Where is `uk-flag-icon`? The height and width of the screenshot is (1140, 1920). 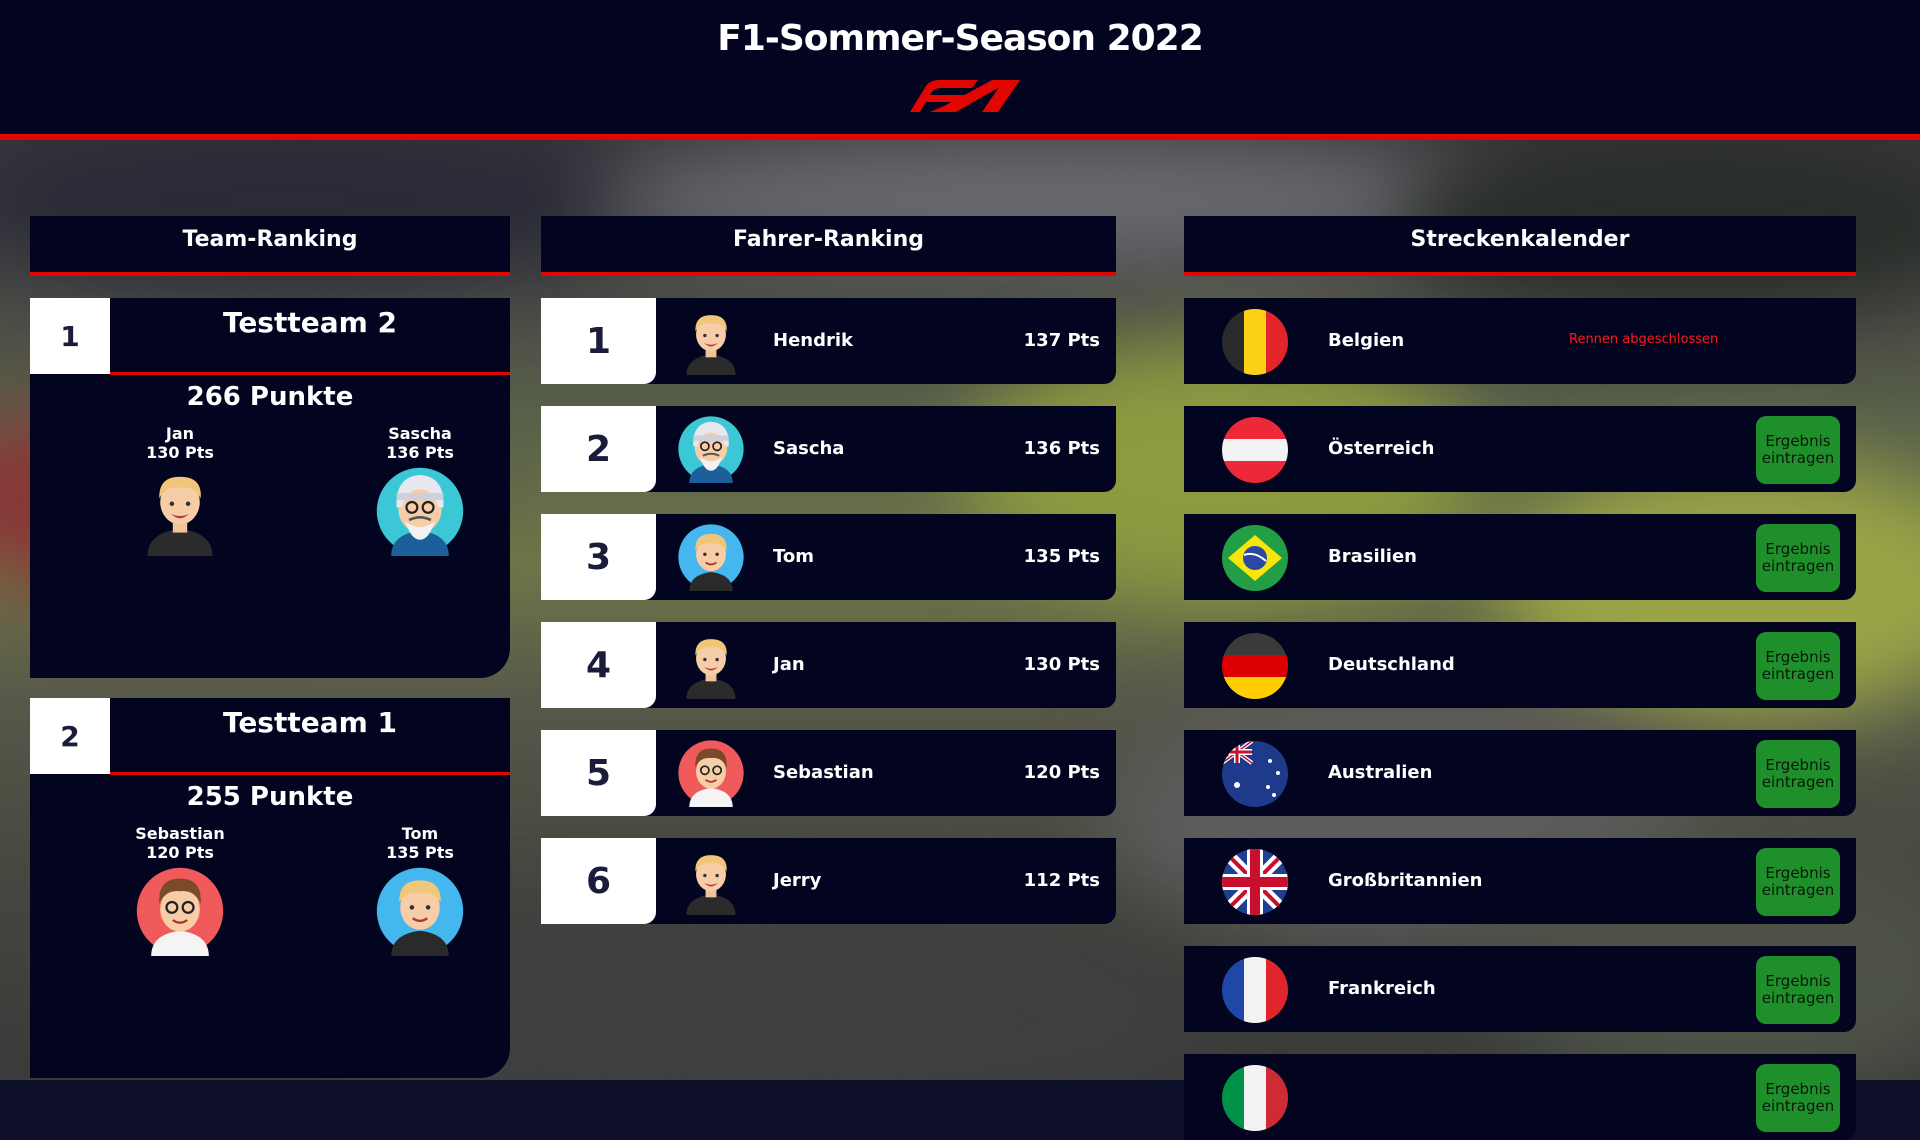
uk-flag-icon is located at coordinates (1255, 882).